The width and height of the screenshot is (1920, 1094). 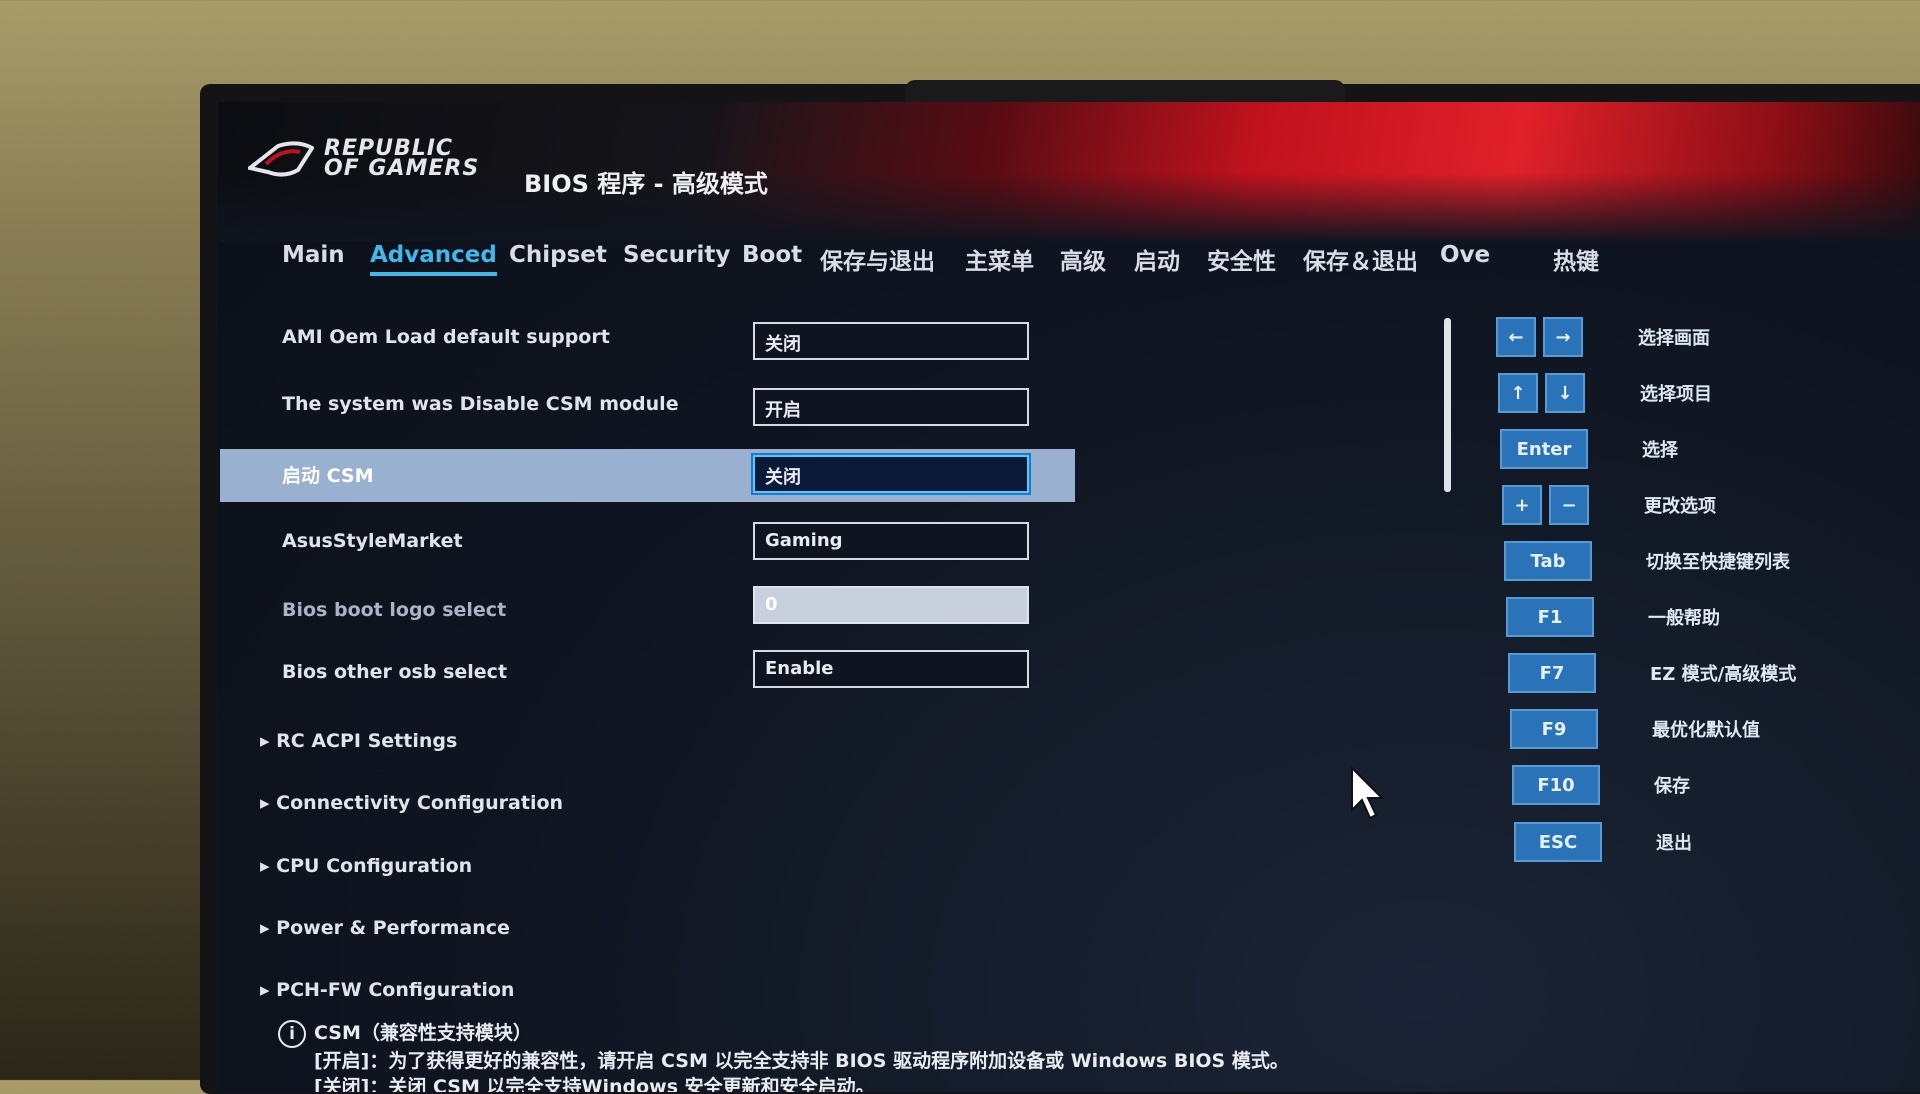 What do you see at coordinates (372, 541) in the screenshot?
I see `setting-label: AsusStyleMarket` at bounding box center [372, 541].